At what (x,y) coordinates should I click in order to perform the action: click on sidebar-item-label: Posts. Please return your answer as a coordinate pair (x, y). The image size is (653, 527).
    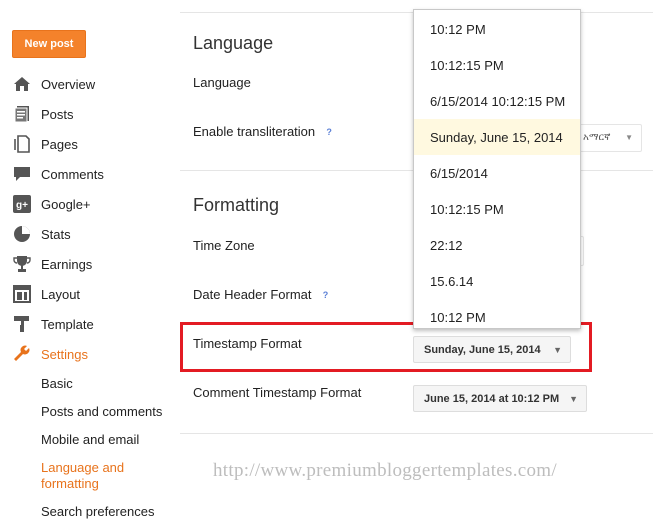
    Looking at the image, I should click on (57, 114).